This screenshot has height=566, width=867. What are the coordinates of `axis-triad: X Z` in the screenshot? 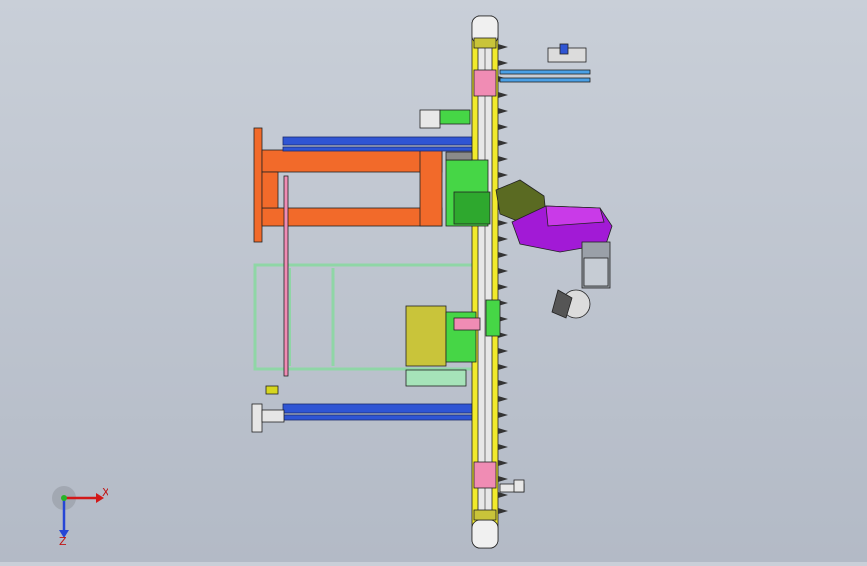 It's located at (79, 515).